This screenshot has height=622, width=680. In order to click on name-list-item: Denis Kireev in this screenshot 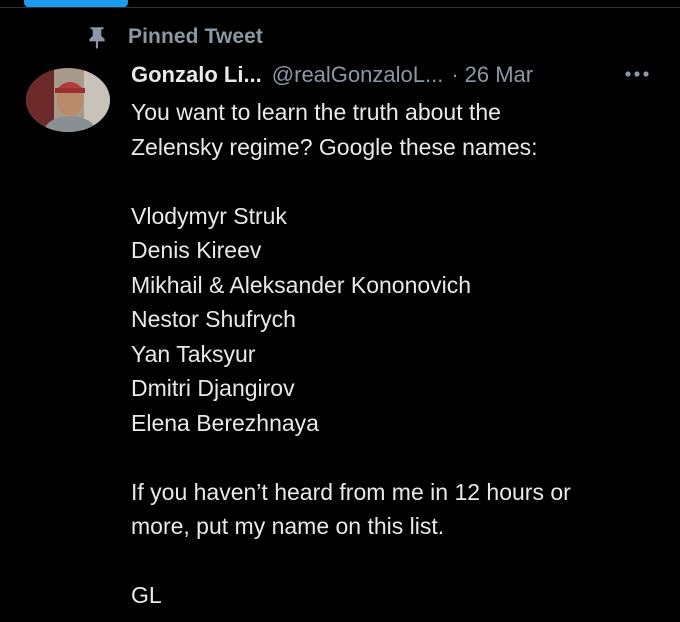, I will do `click(196, 250)`.